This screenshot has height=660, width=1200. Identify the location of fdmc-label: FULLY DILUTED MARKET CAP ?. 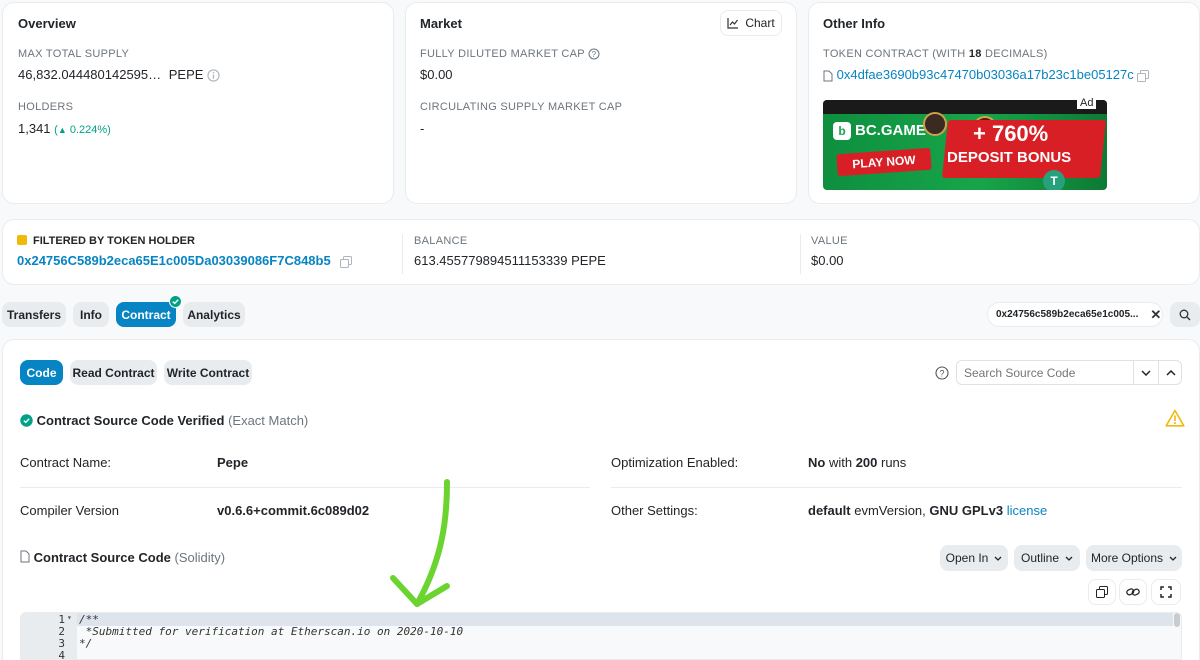
(510, 54).